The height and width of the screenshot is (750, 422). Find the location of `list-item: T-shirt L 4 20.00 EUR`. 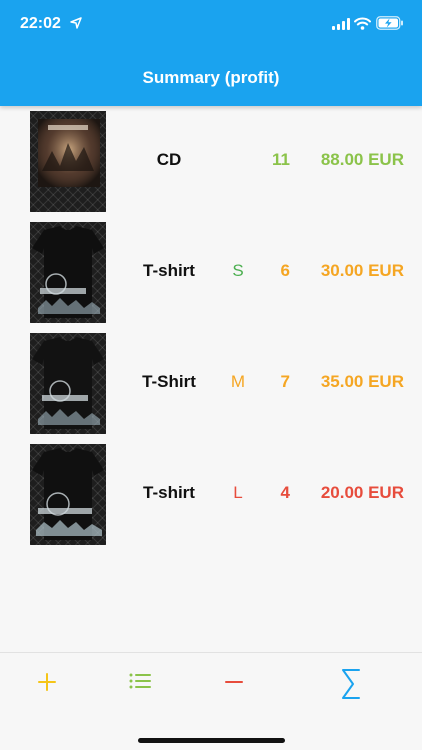

list-item: T-shirt L 4 20.00 EUR is located at coordinates (211, 494).